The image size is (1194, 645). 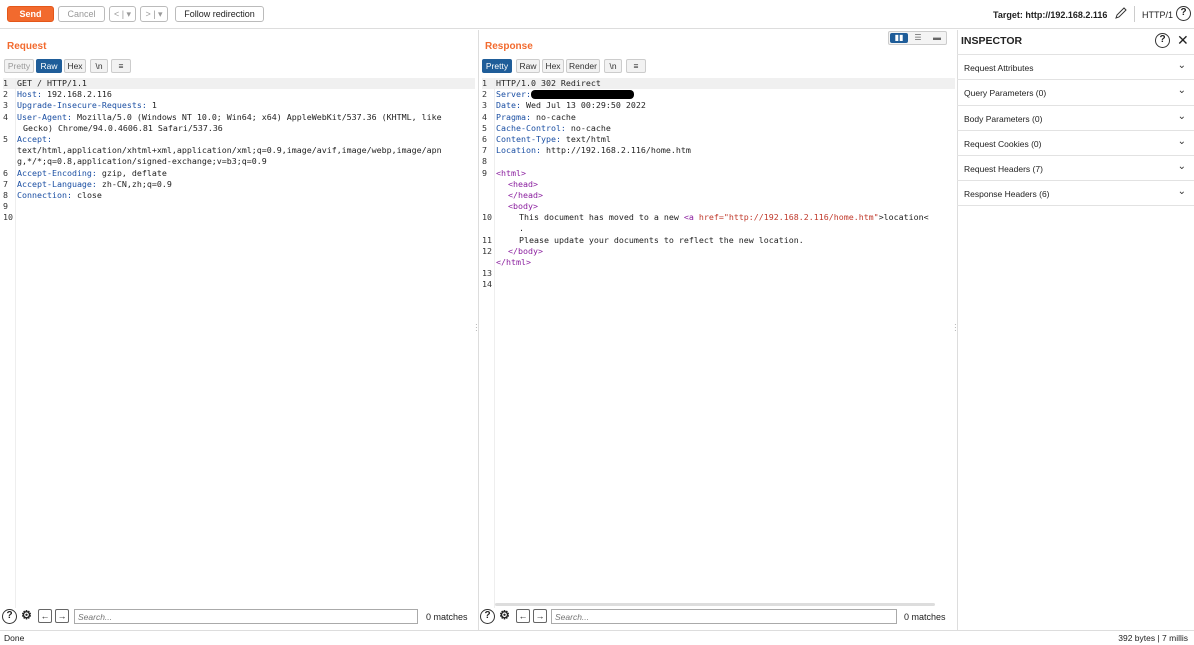 What do you see at coordinates (1075, 193) in the screenshot?
I see `inspector-row-response-headers: Response Headers (6) ⌄` at bounding box center [1075, 193].